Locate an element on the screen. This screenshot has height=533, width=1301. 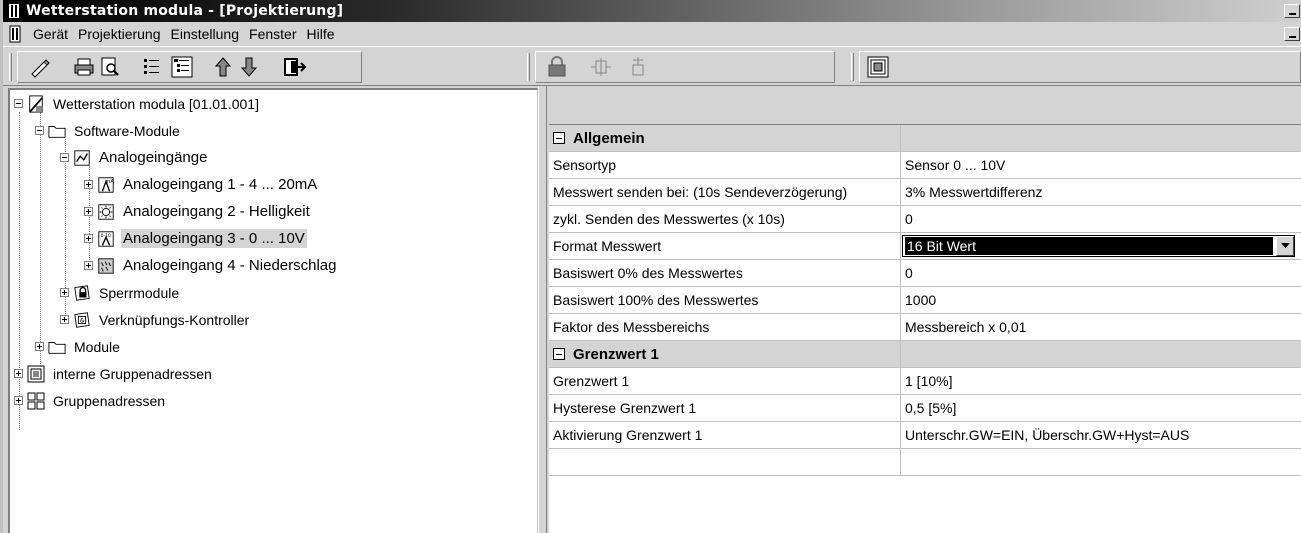
edit-icon is located at coordinates (40, 67).